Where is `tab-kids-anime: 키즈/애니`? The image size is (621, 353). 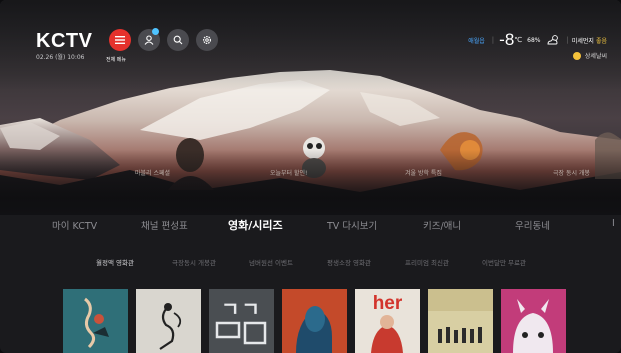
tab-kids-anime: 키즈/애니 is located at coordinates (442, 225).